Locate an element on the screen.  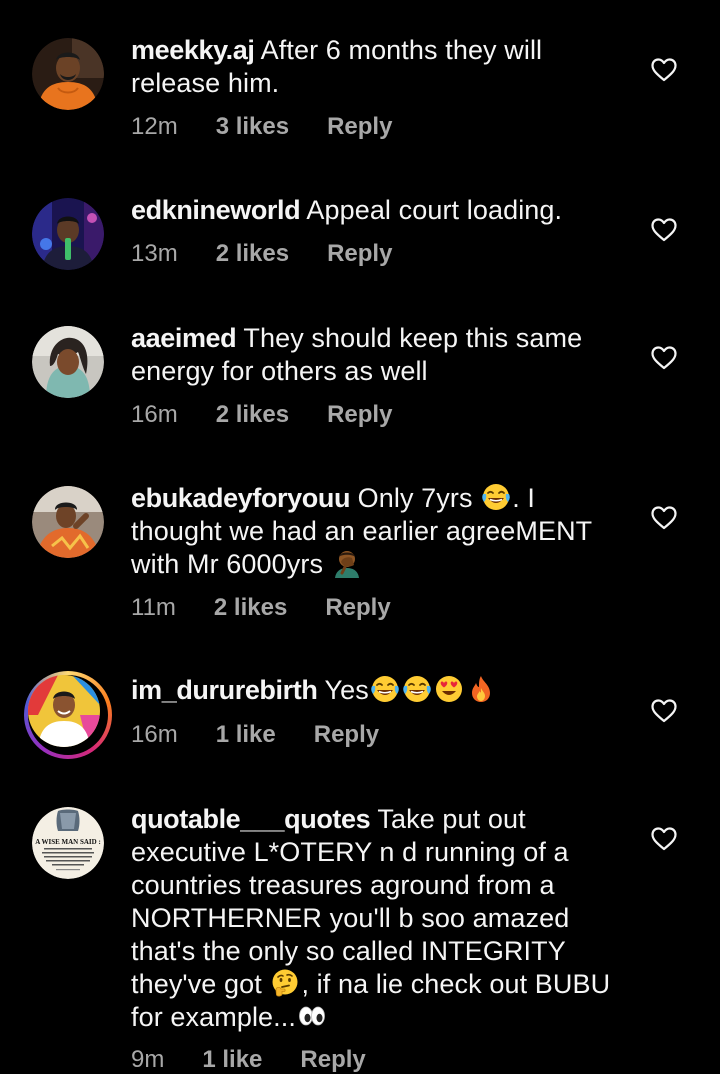
avatar-story-ring is located at coordinates (68, 715).